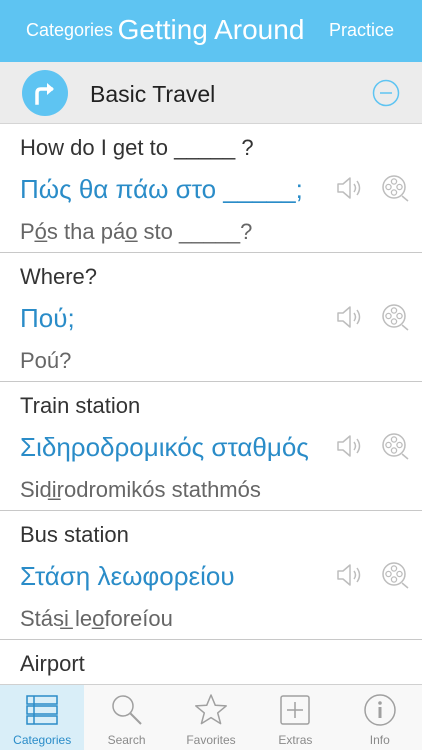 This screenshot has width=422, height=750. I want to click on minus-circle-icon, so click(386, 93).